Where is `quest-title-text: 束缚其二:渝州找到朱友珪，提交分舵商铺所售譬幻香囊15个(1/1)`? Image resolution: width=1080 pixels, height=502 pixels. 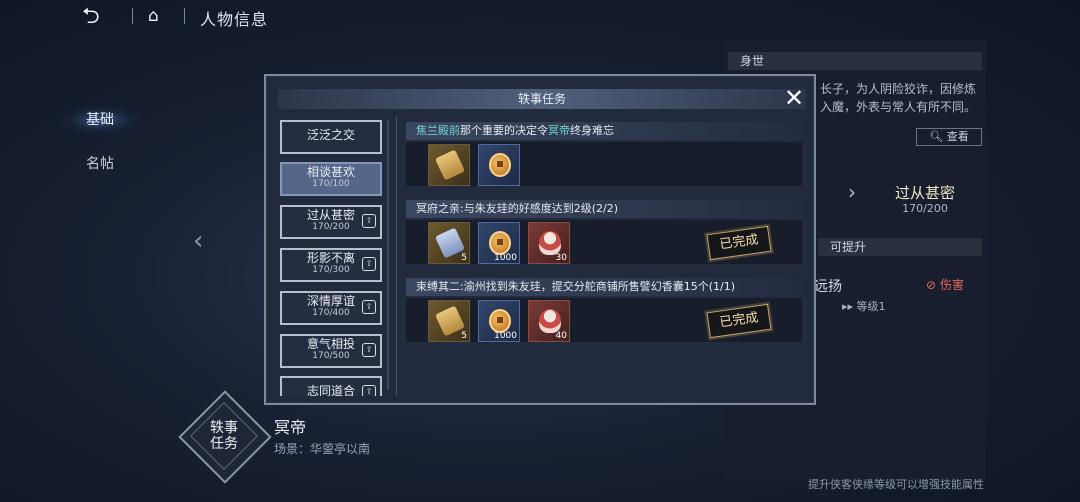
quest-title-text: 束缚其二:渝州找到朱友珪，提交分舵商铺所售譬幻香囊15个(1/1) is located at coordinates (575, 286).